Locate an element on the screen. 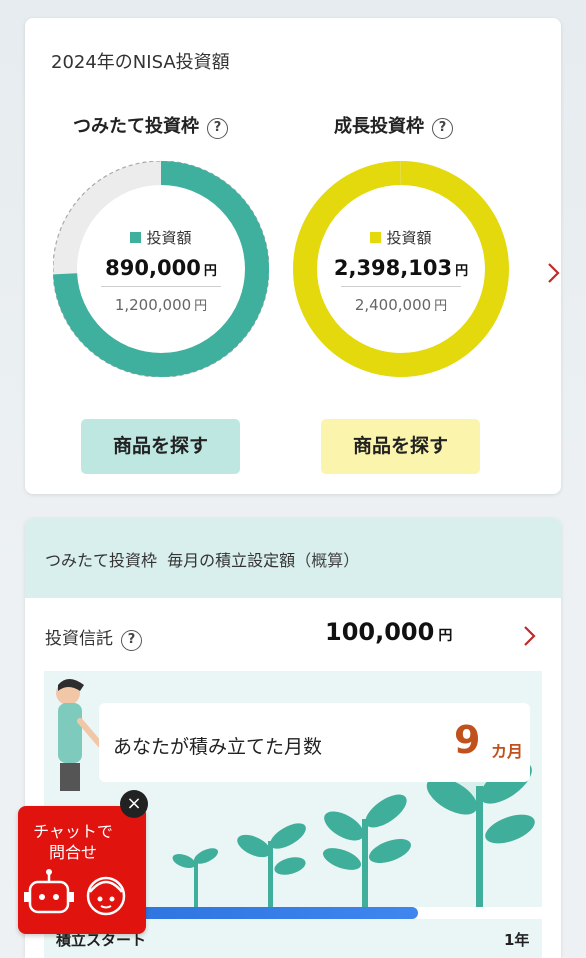 The height and width of the screenshot is (958, 586). monthly-title-text: つみたて投資枠 毎月の積立設定額 is located at coordinates (170, 560).